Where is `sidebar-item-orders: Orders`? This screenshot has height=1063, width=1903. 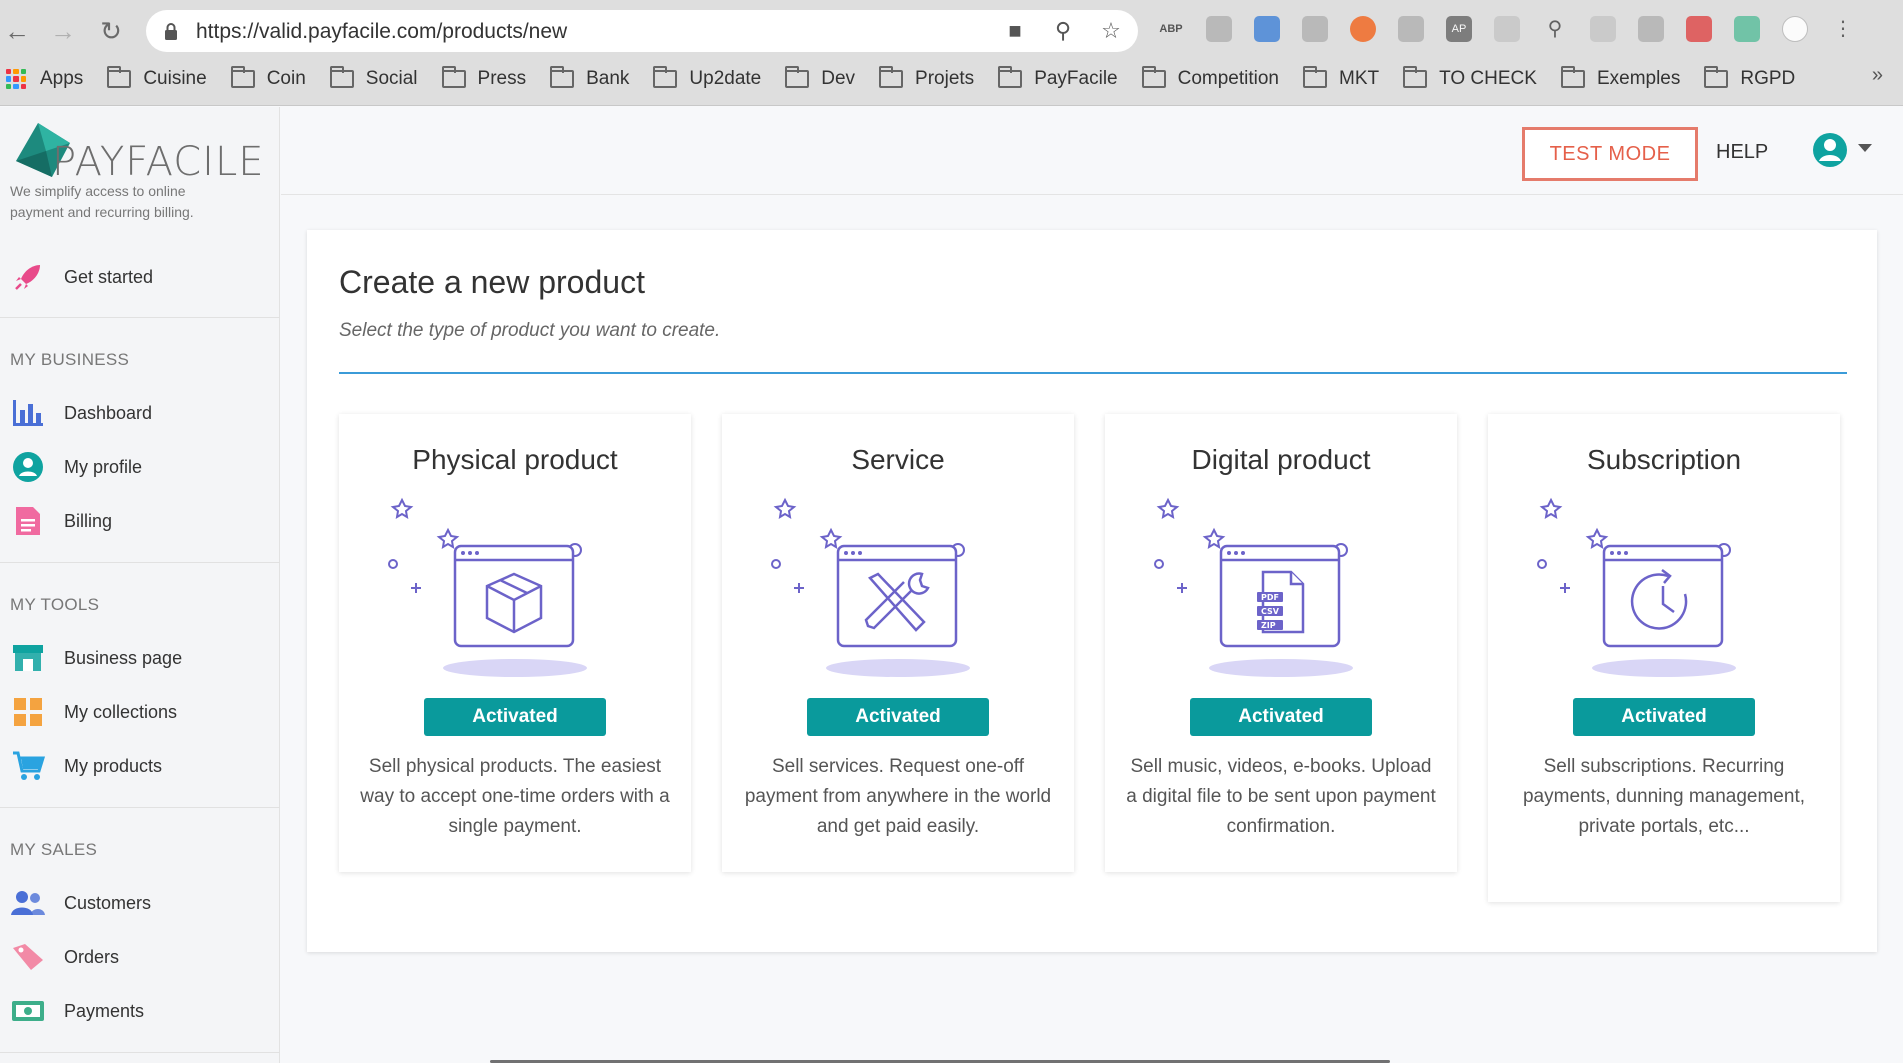
sidebar-item-orders: Orders is located at coordinates (140, 957).